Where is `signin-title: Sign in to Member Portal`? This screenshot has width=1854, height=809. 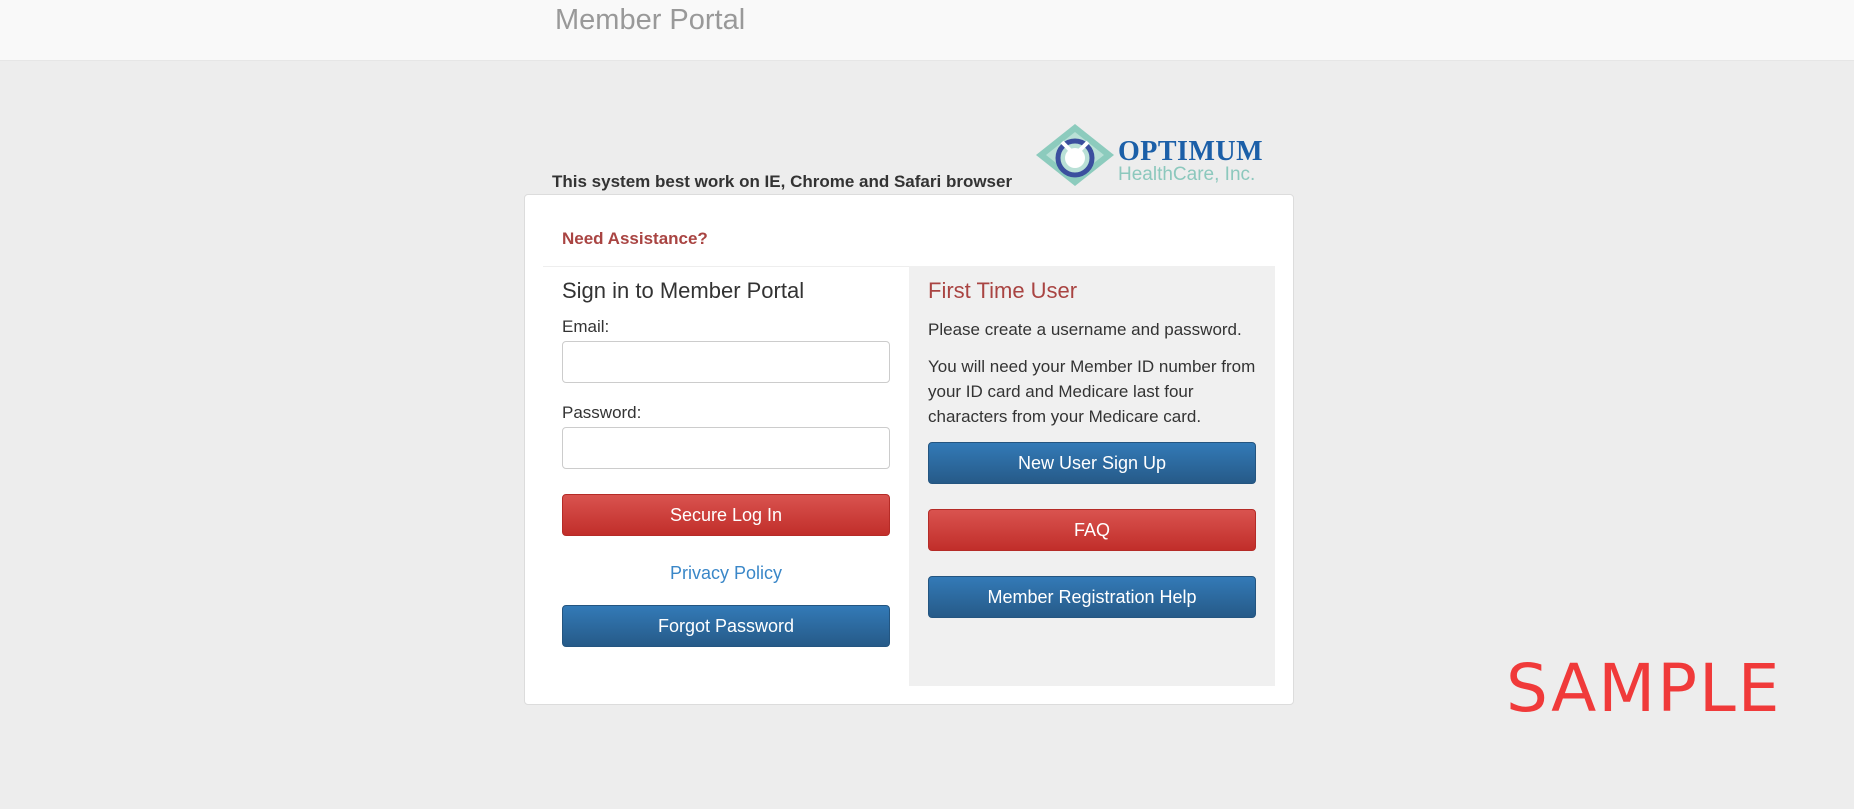 signin-title: Sign in to Member Portal is located at coordinates (683, 290).